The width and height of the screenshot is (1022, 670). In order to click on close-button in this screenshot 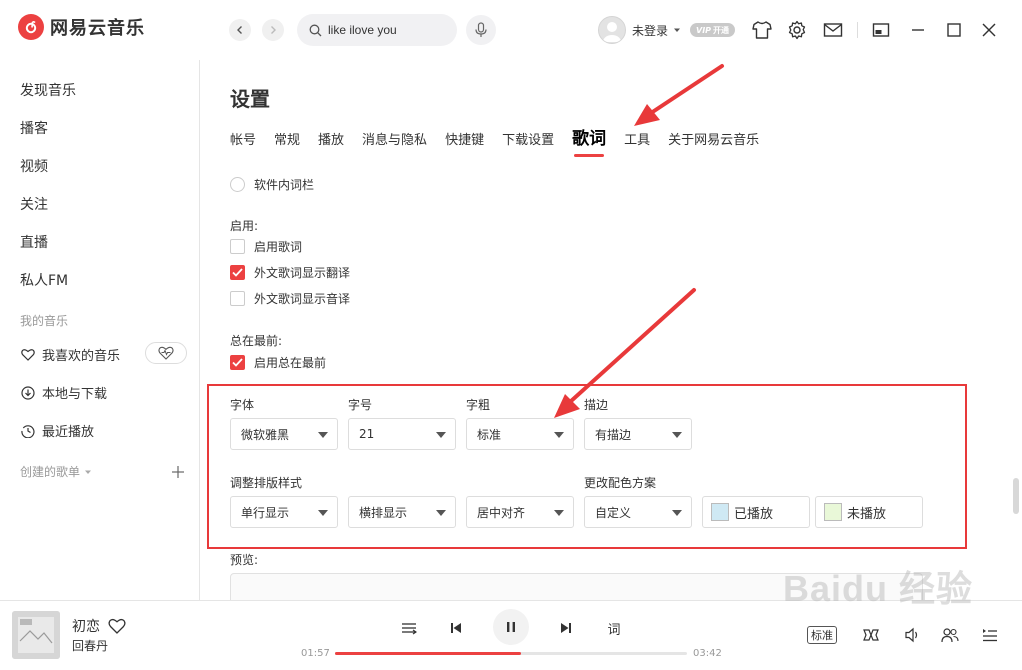, I will do `click(989, 30)`.